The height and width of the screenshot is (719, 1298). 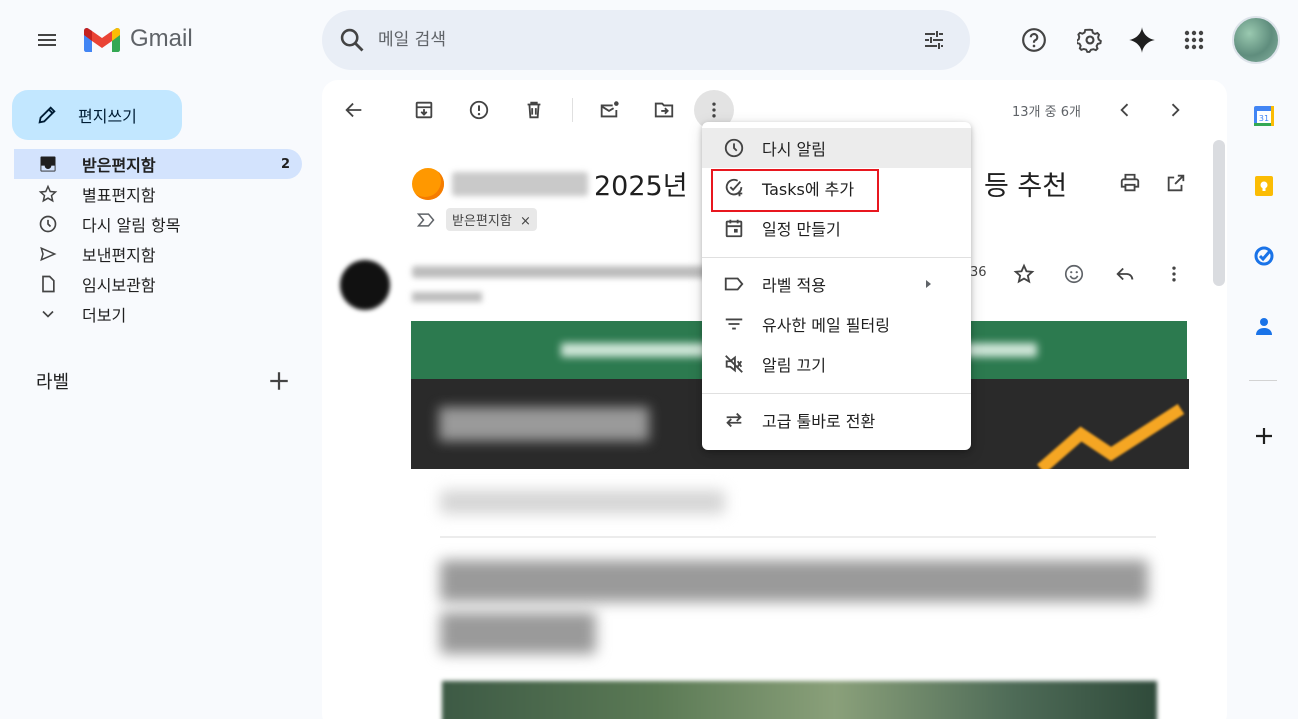 I want to click on redacted-sender-info, so click(x=562, y=272).